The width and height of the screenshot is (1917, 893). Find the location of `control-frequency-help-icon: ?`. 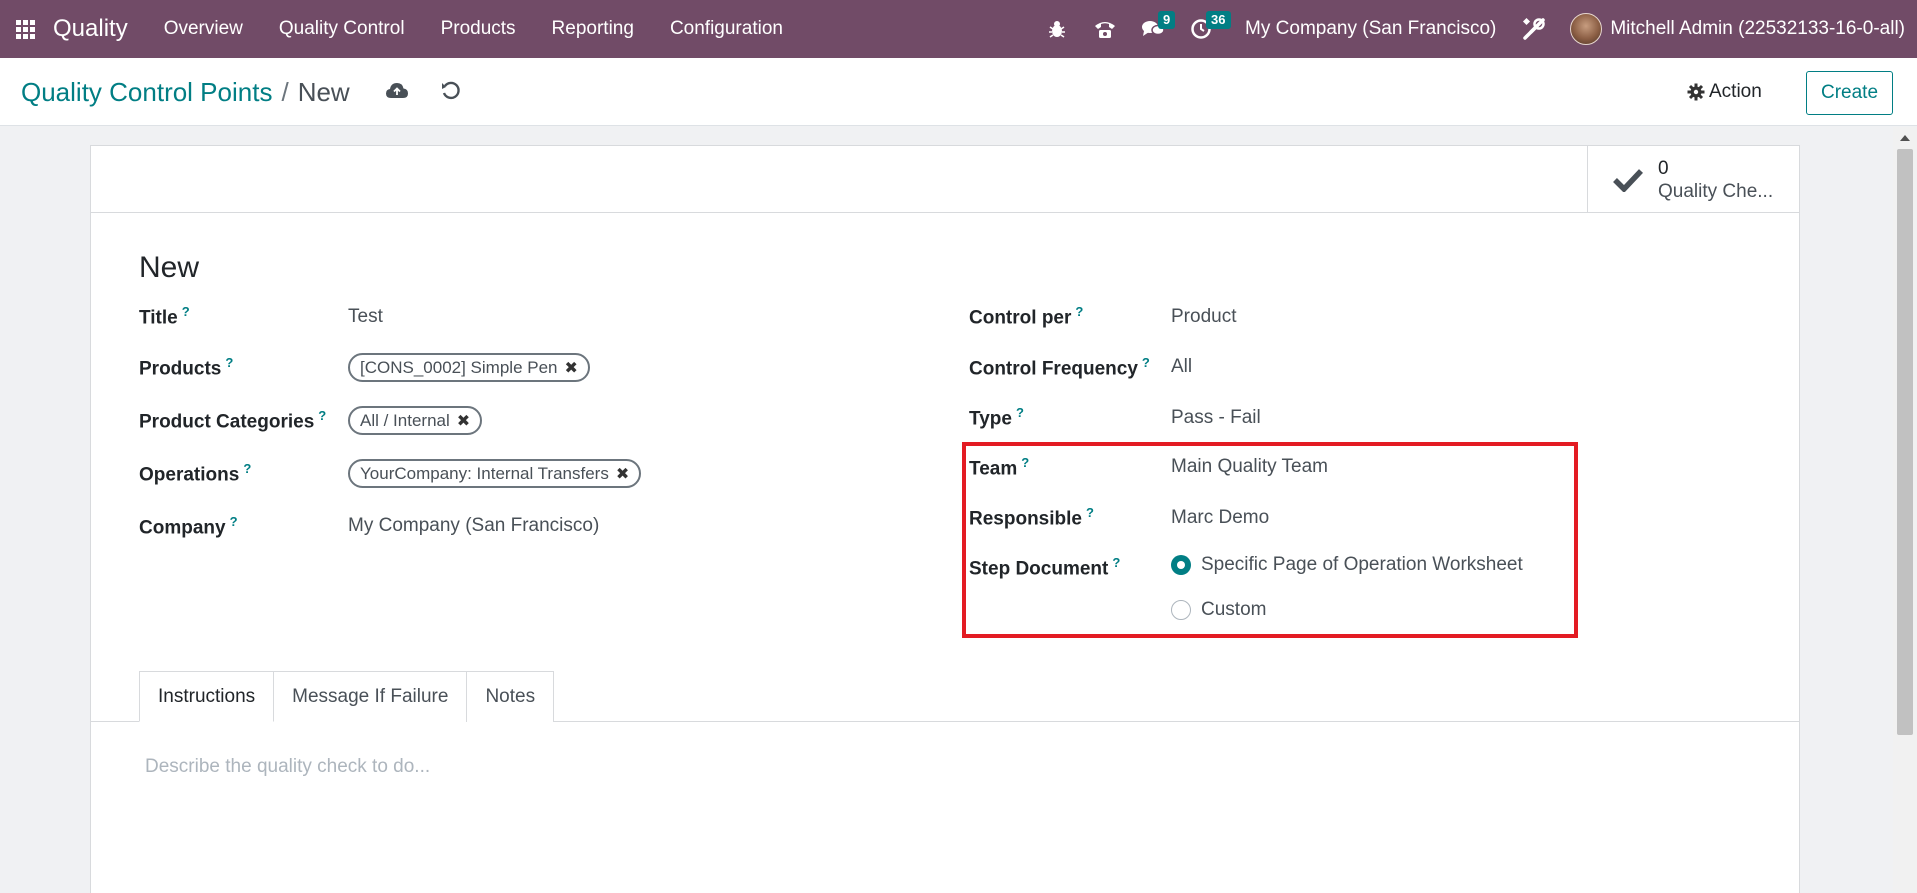

control-frequency-help-icon: ? is located at coordinates (1146, 362).